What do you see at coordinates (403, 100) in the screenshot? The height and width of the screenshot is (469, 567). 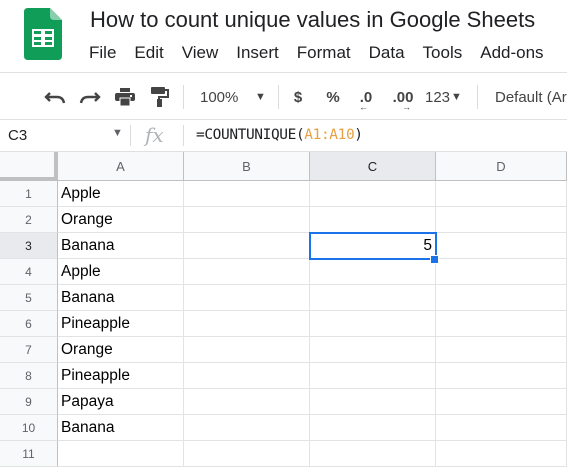 I see `increase-decimals-button: .00 →` at bounding box center [403, 100].